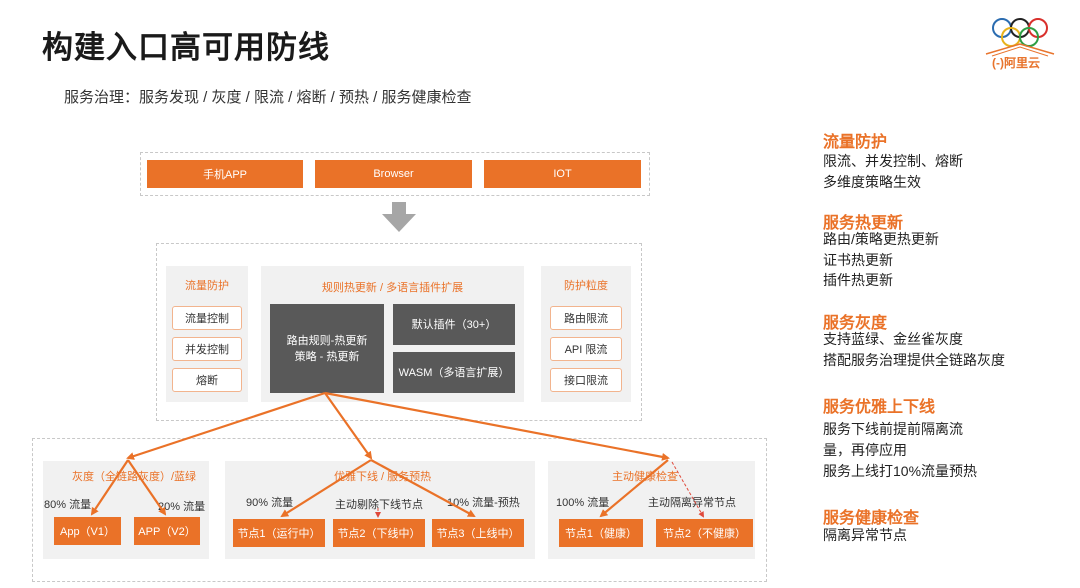 The height and width of the screenshot is (588, 1080). I want to click on wasm-plugin-box: WASM（多语言扩展）, so click(454, 372).